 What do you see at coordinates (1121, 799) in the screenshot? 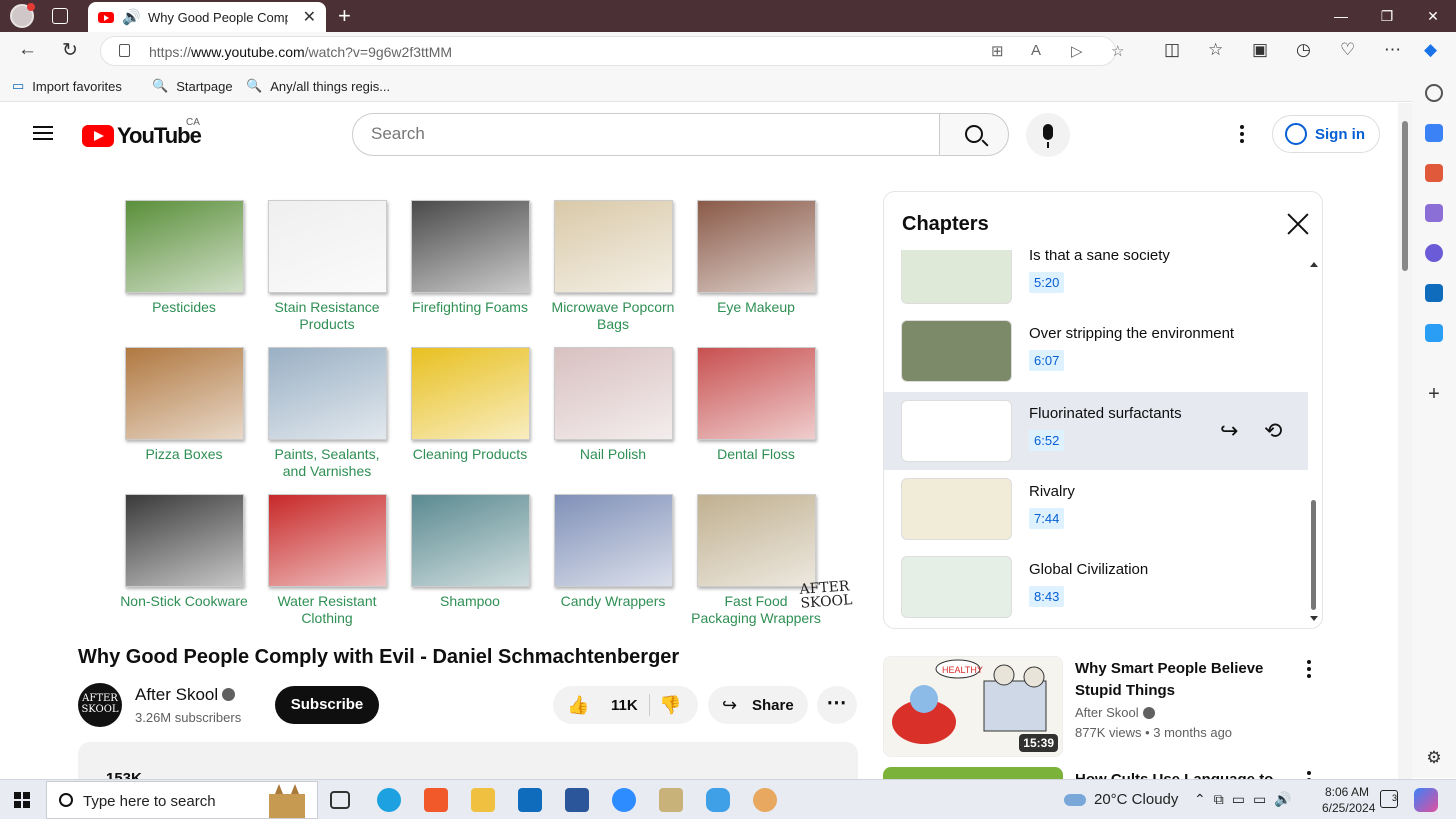
I see `weather-widget: 20°C Cloudy` at bounding box center [1121, 799].